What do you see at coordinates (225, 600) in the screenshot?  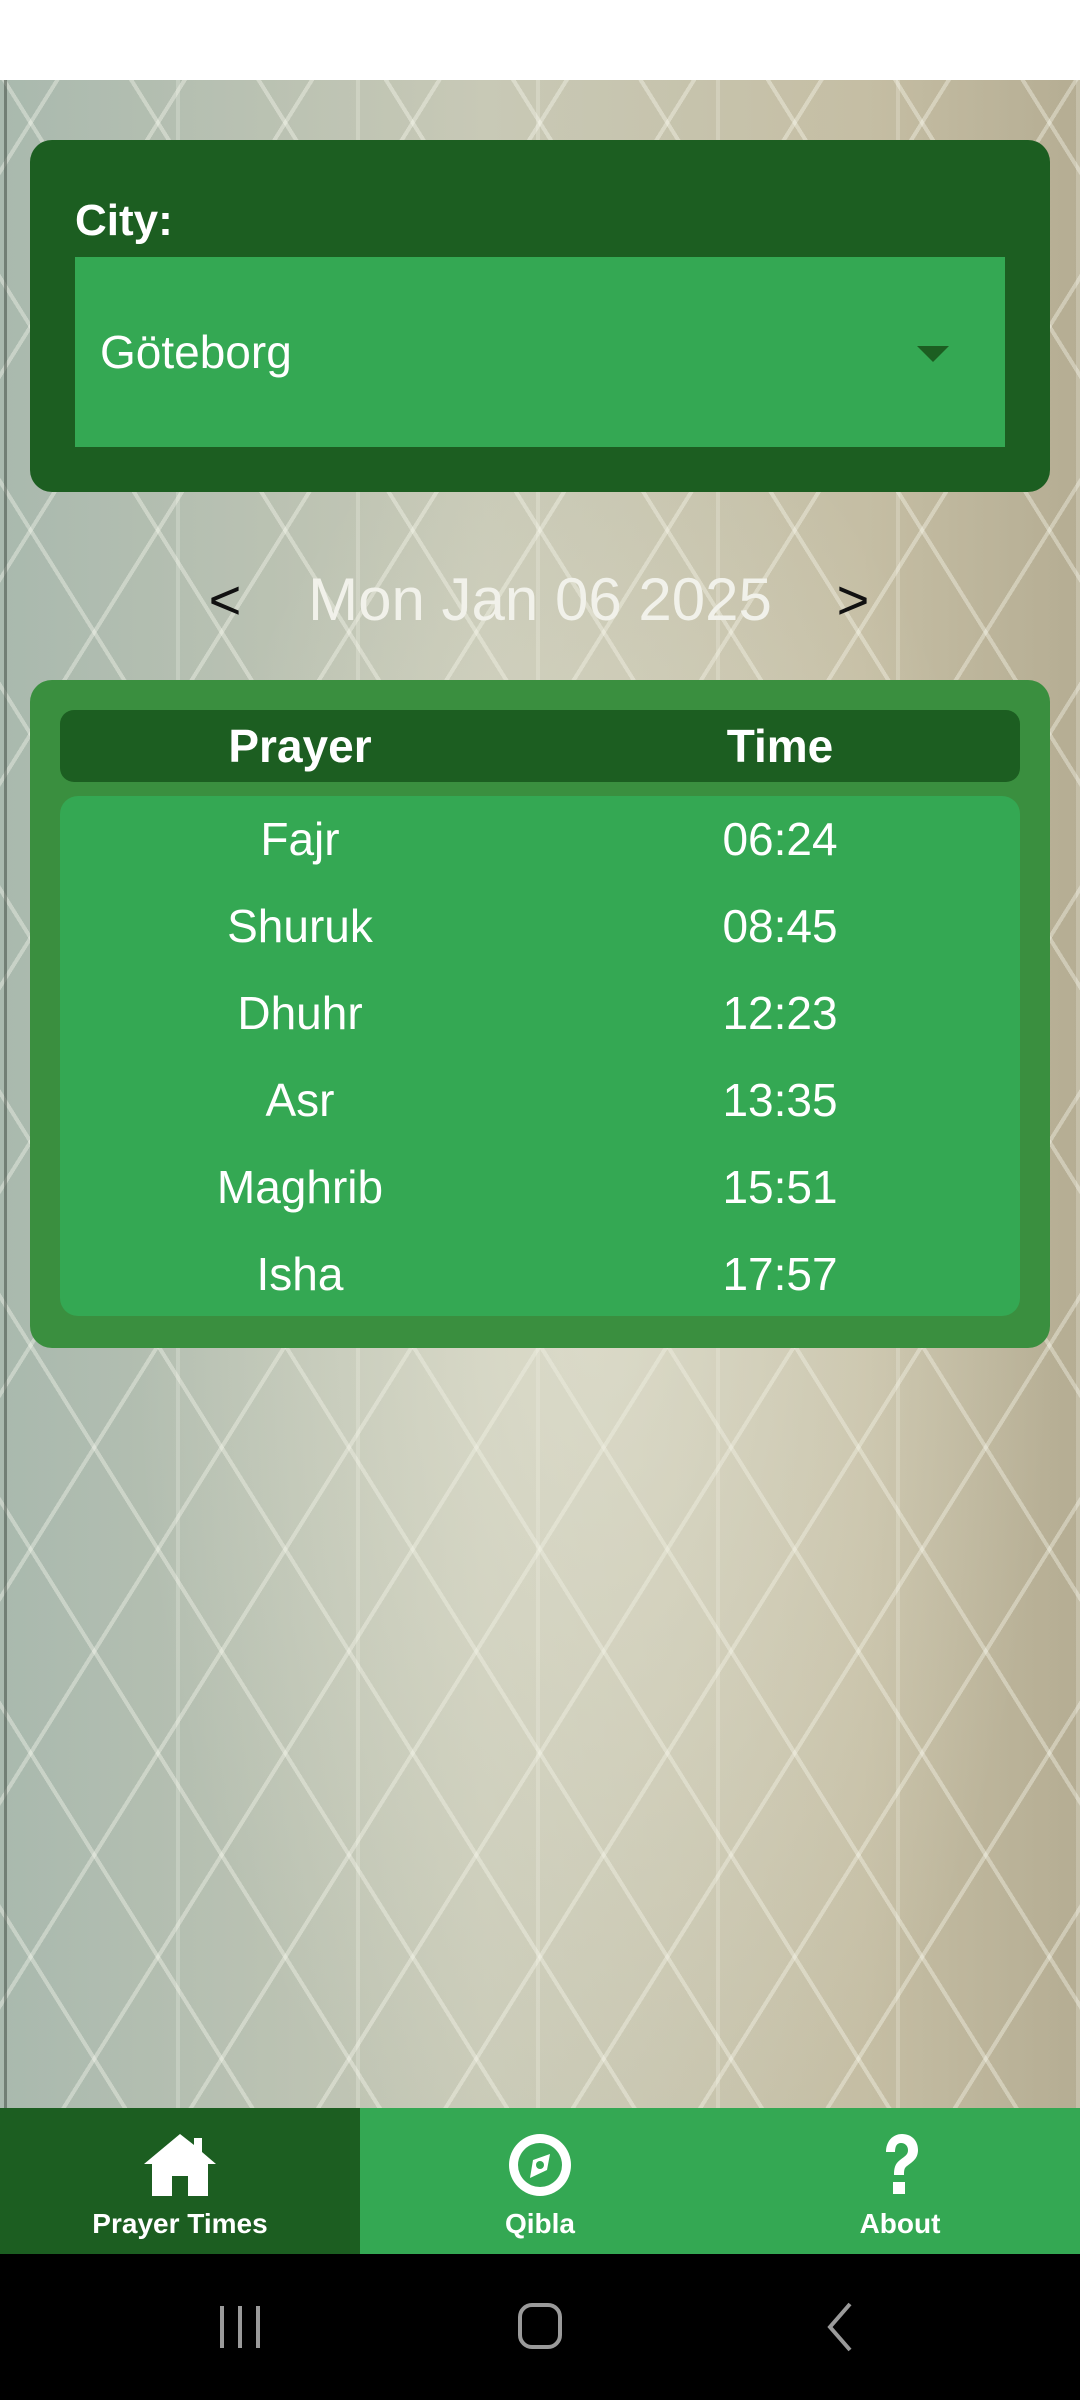 I see `previous-day-button: <` at bounding box center [225, 600].